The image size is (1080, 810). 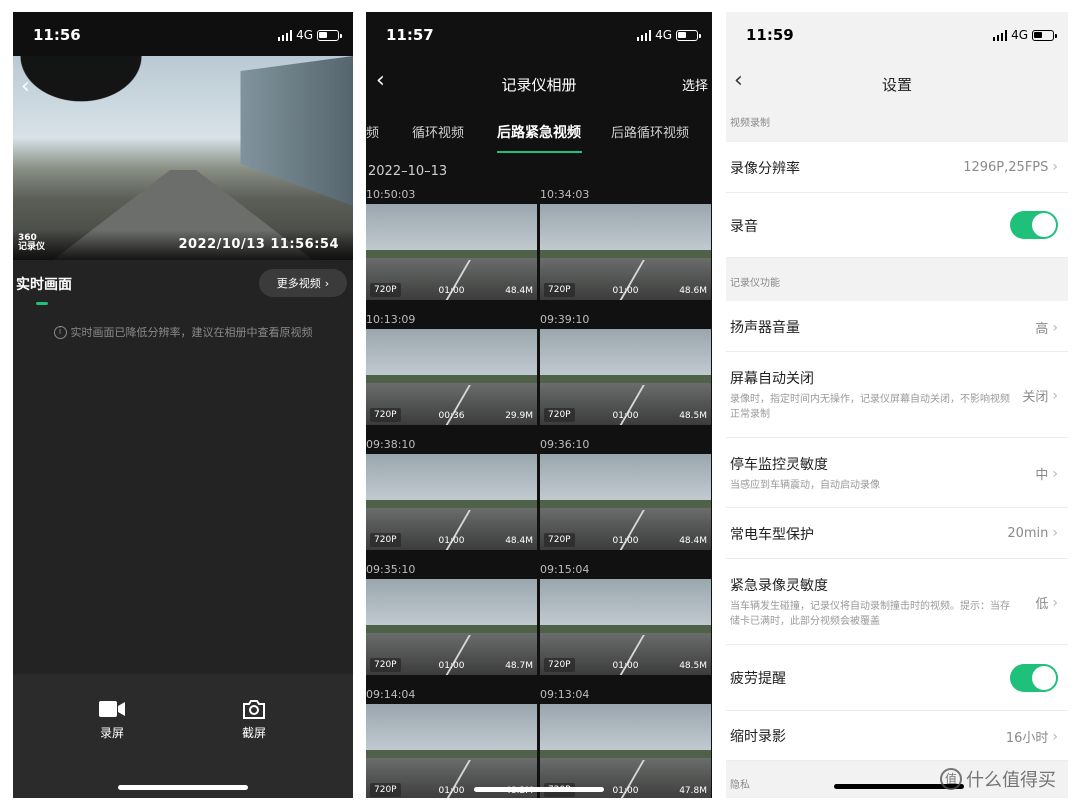 I want to click on video-item: 09:13:04 720P01:0047.8M, so click(x=625, y=743).